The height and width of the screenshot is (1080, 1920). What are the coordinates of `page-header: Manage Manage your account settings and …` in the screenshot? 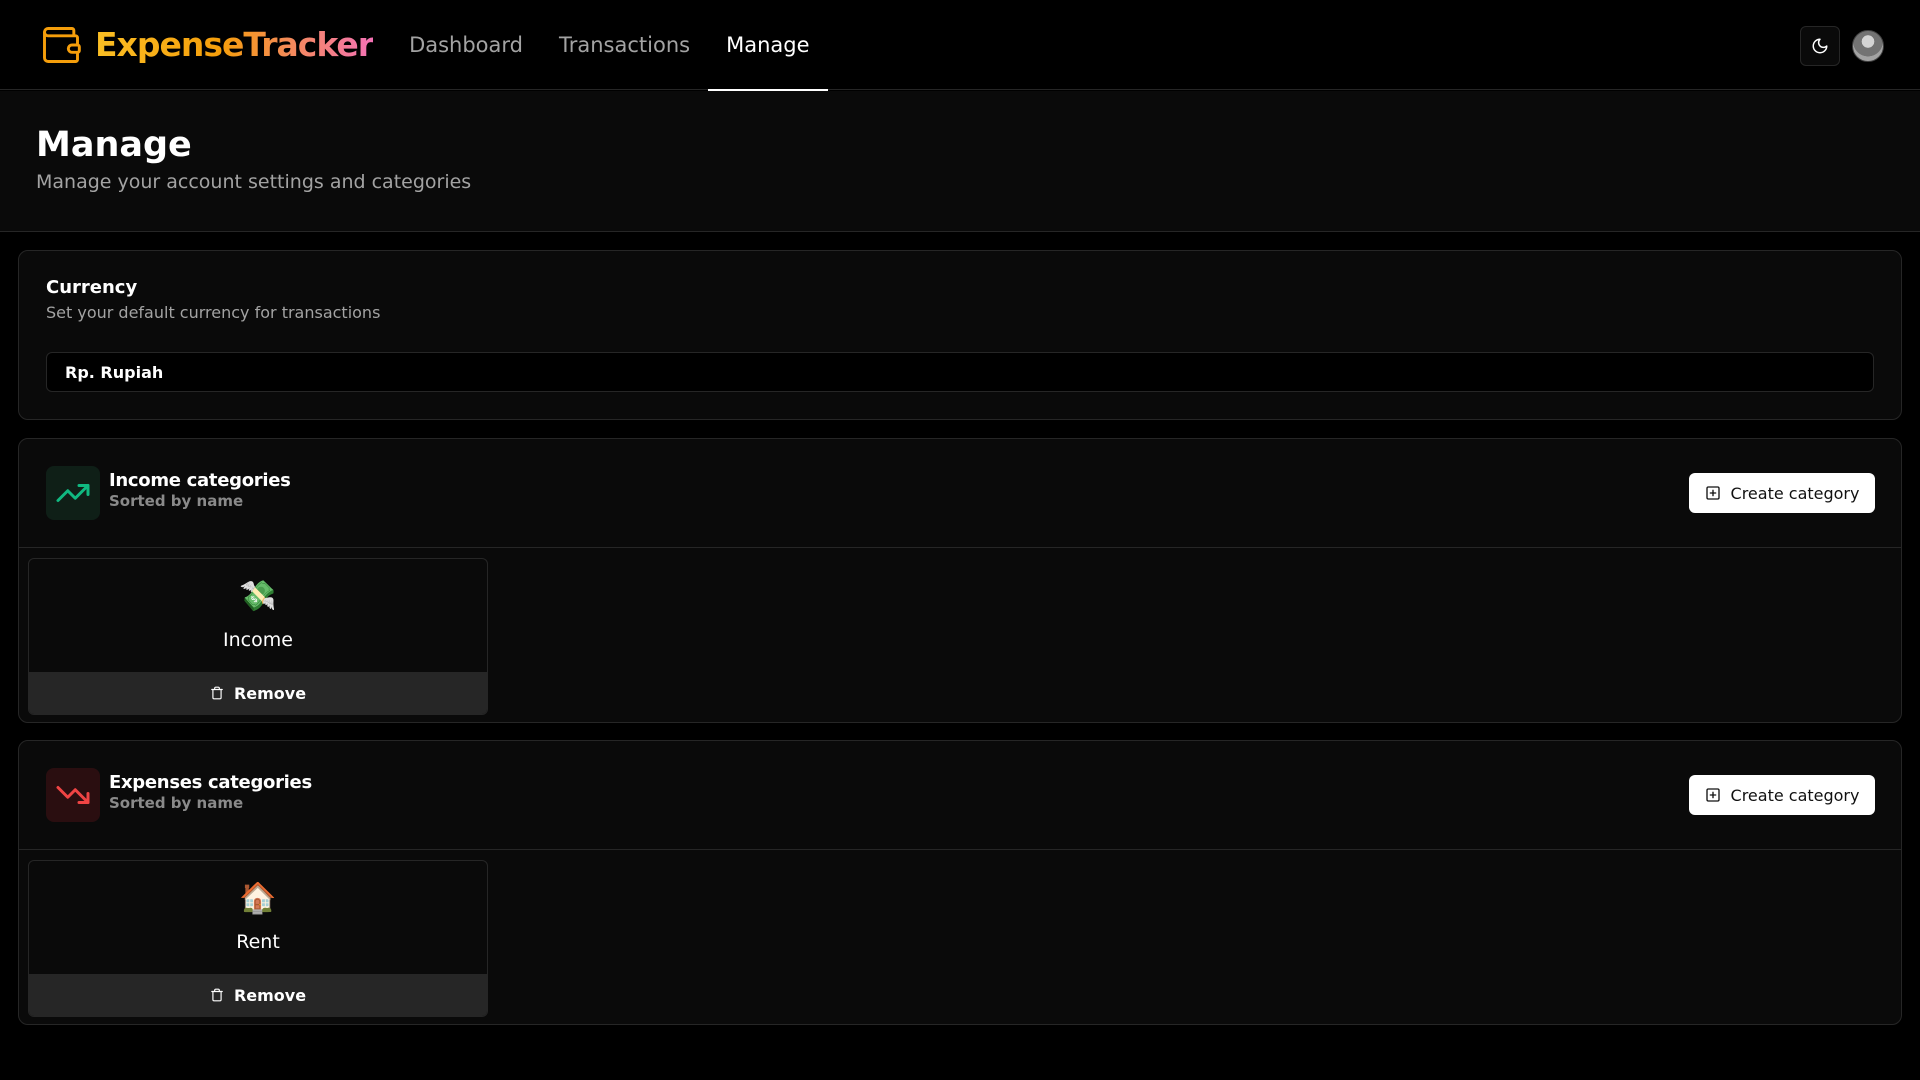 It's located at (960, 161).